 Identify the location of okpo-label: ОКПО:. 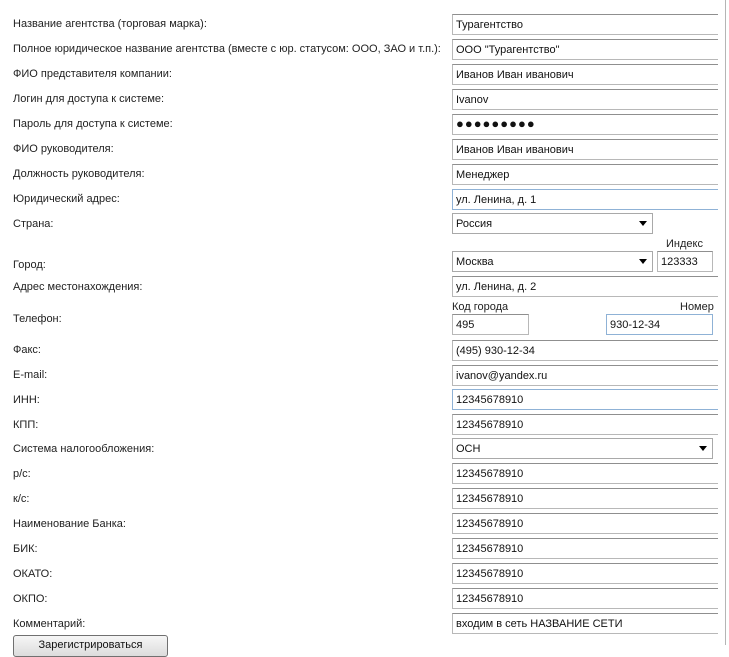
(30, 599).